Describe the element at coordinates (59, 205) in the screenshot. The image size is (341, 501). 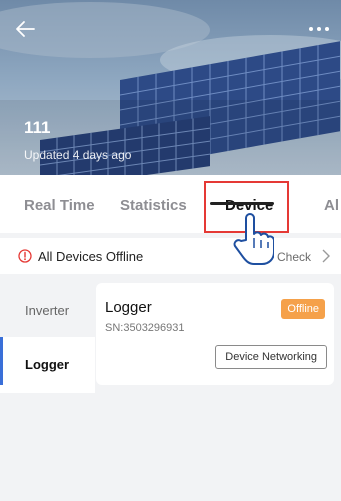
I see `tab-real-time: Real Time` at that location.